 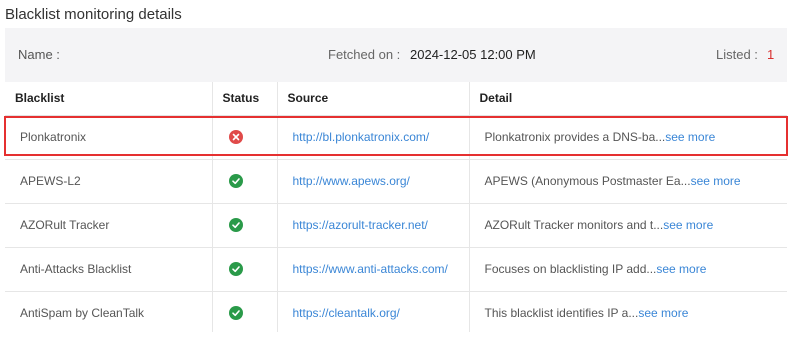 I want to click on table-header-row: Blacklist Status Source Detail, so click(x=396, y=99).